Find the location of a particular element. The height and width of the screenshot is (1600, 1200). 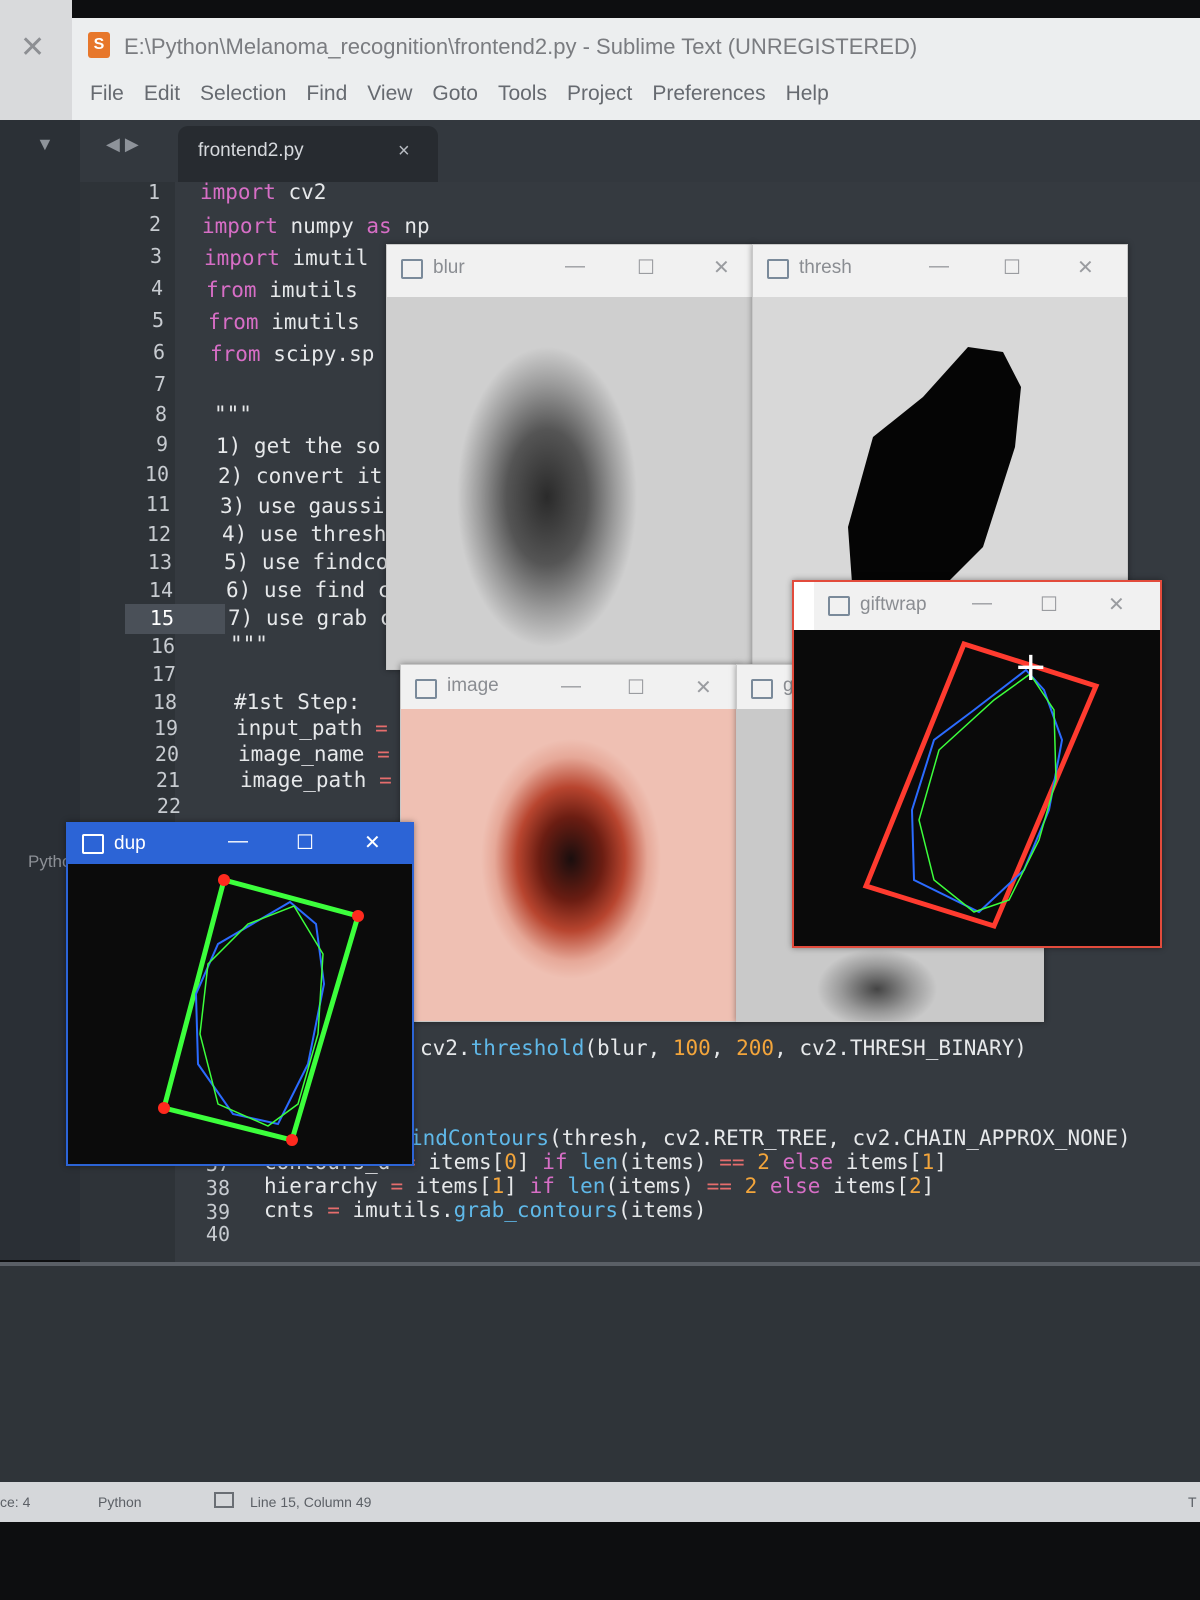

code-line: input_path = is located at coordinates (312, 728).